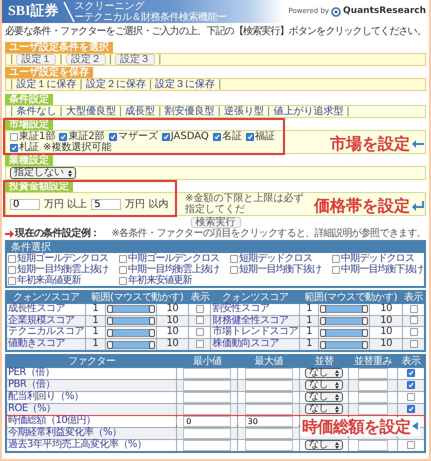  I want to click on load-setting-button: 設定１, so click(36, 59).